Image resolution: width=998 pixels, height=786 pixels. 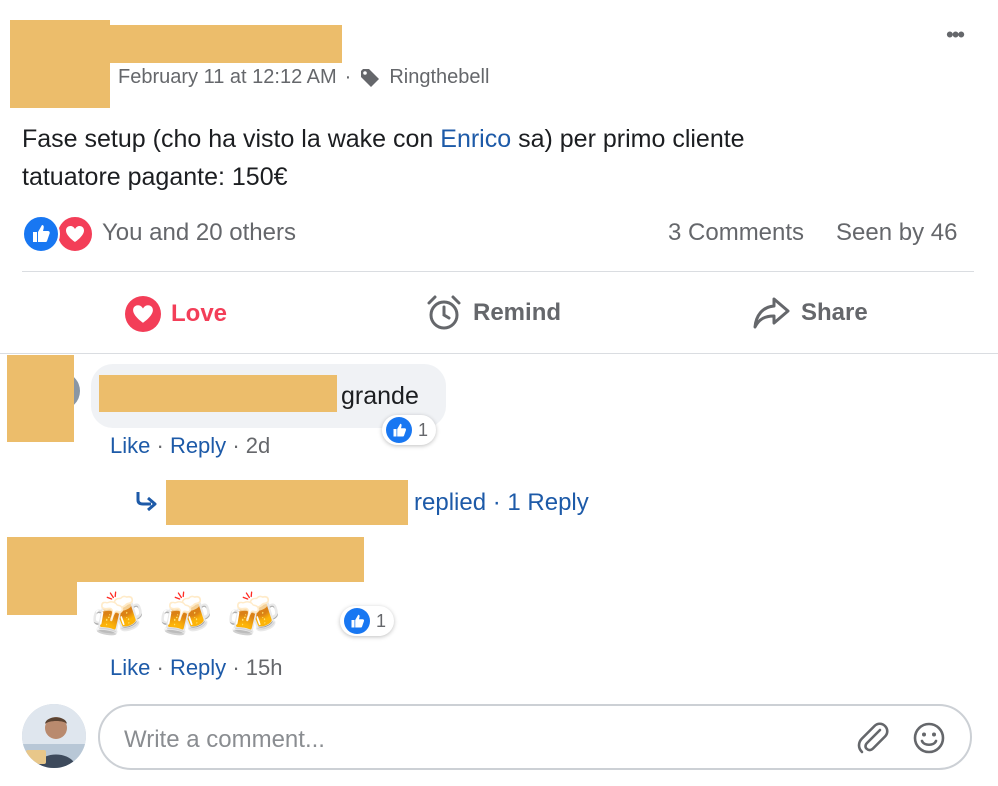 I want to click on seen-by: Seen by 46, so click(x=896, y=233).